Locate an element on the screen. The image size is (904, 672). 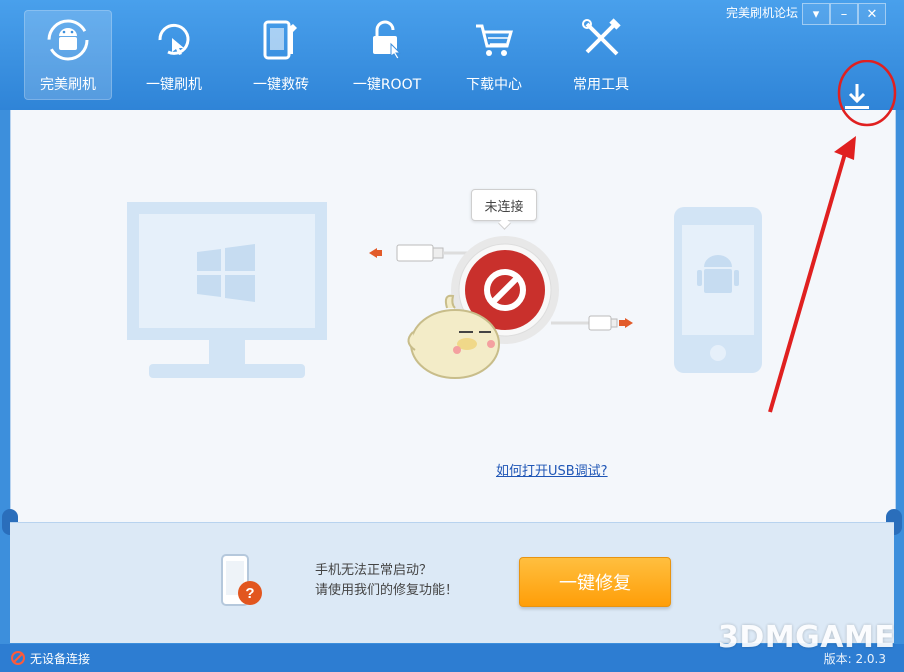
no-device-icon is located at coordinates (18, 658).